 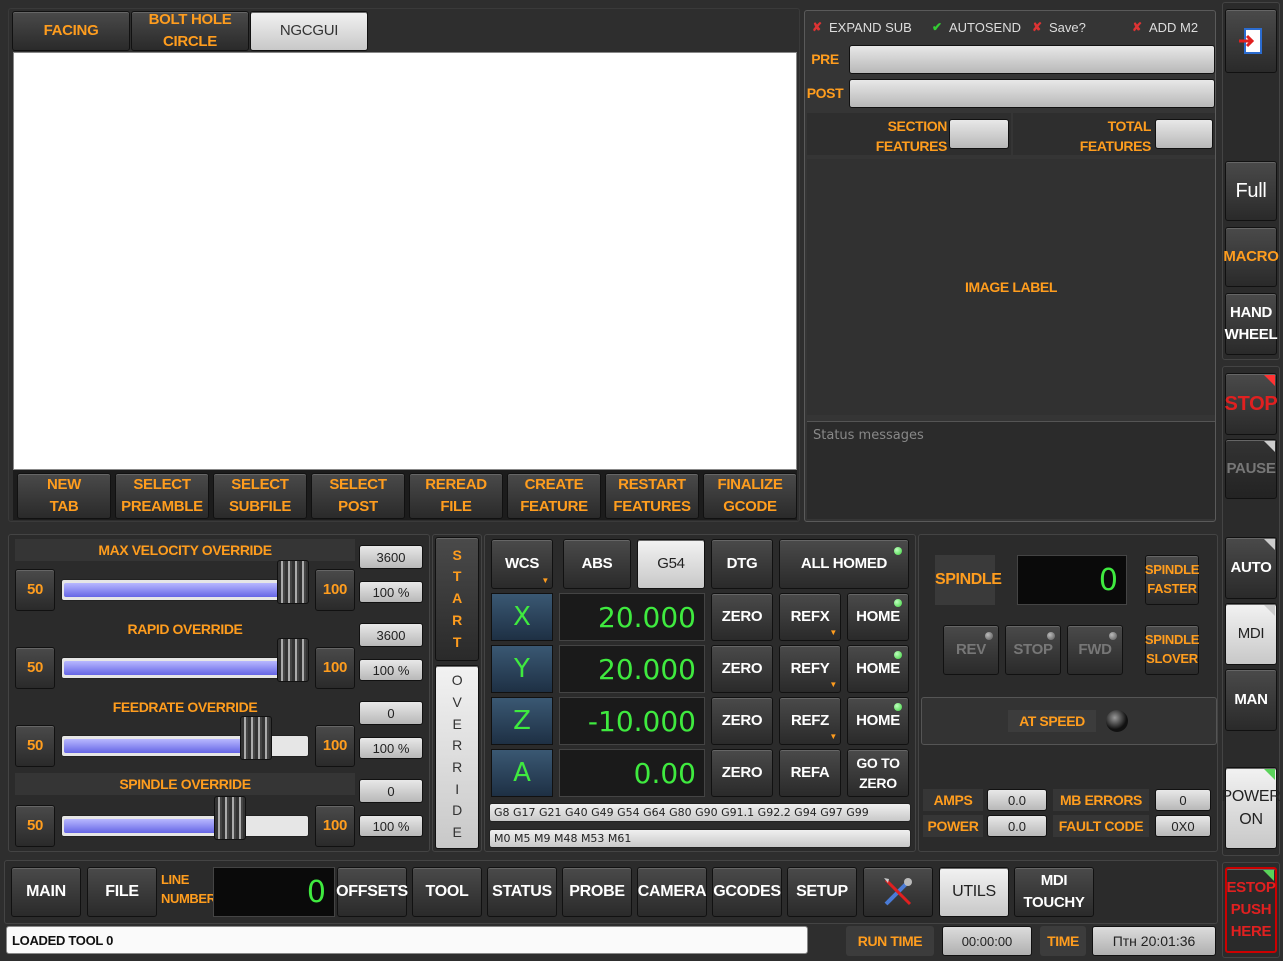 I want to click on utils-tab-button: UTILS, so click(x=974, y=892).